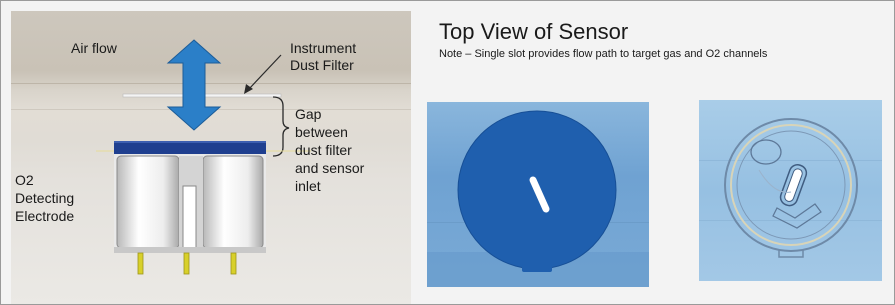 This screenshot has height=305, width=895. Describe the element at coordinates (321, 132) in the screenshot. I see `gap-label-line: between` at that location.